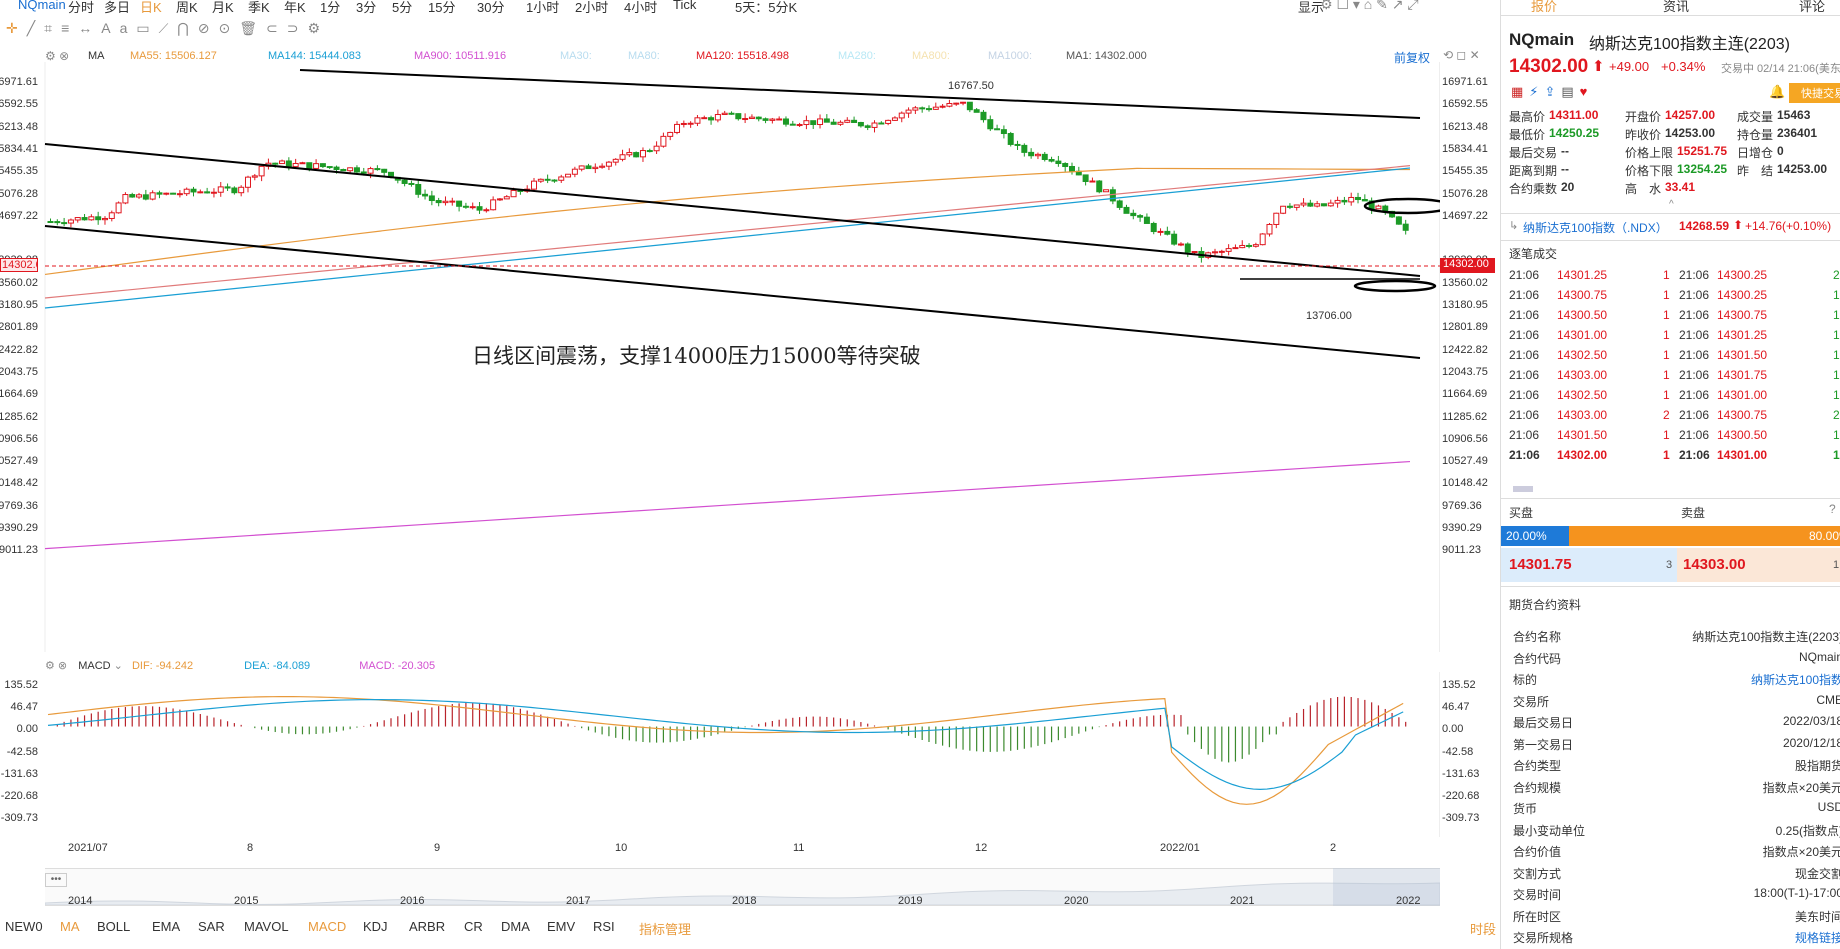 Image resolution: width=1840 pixels, height=949 pixels. I want to click on scroll-handle, so click(1523, 489).